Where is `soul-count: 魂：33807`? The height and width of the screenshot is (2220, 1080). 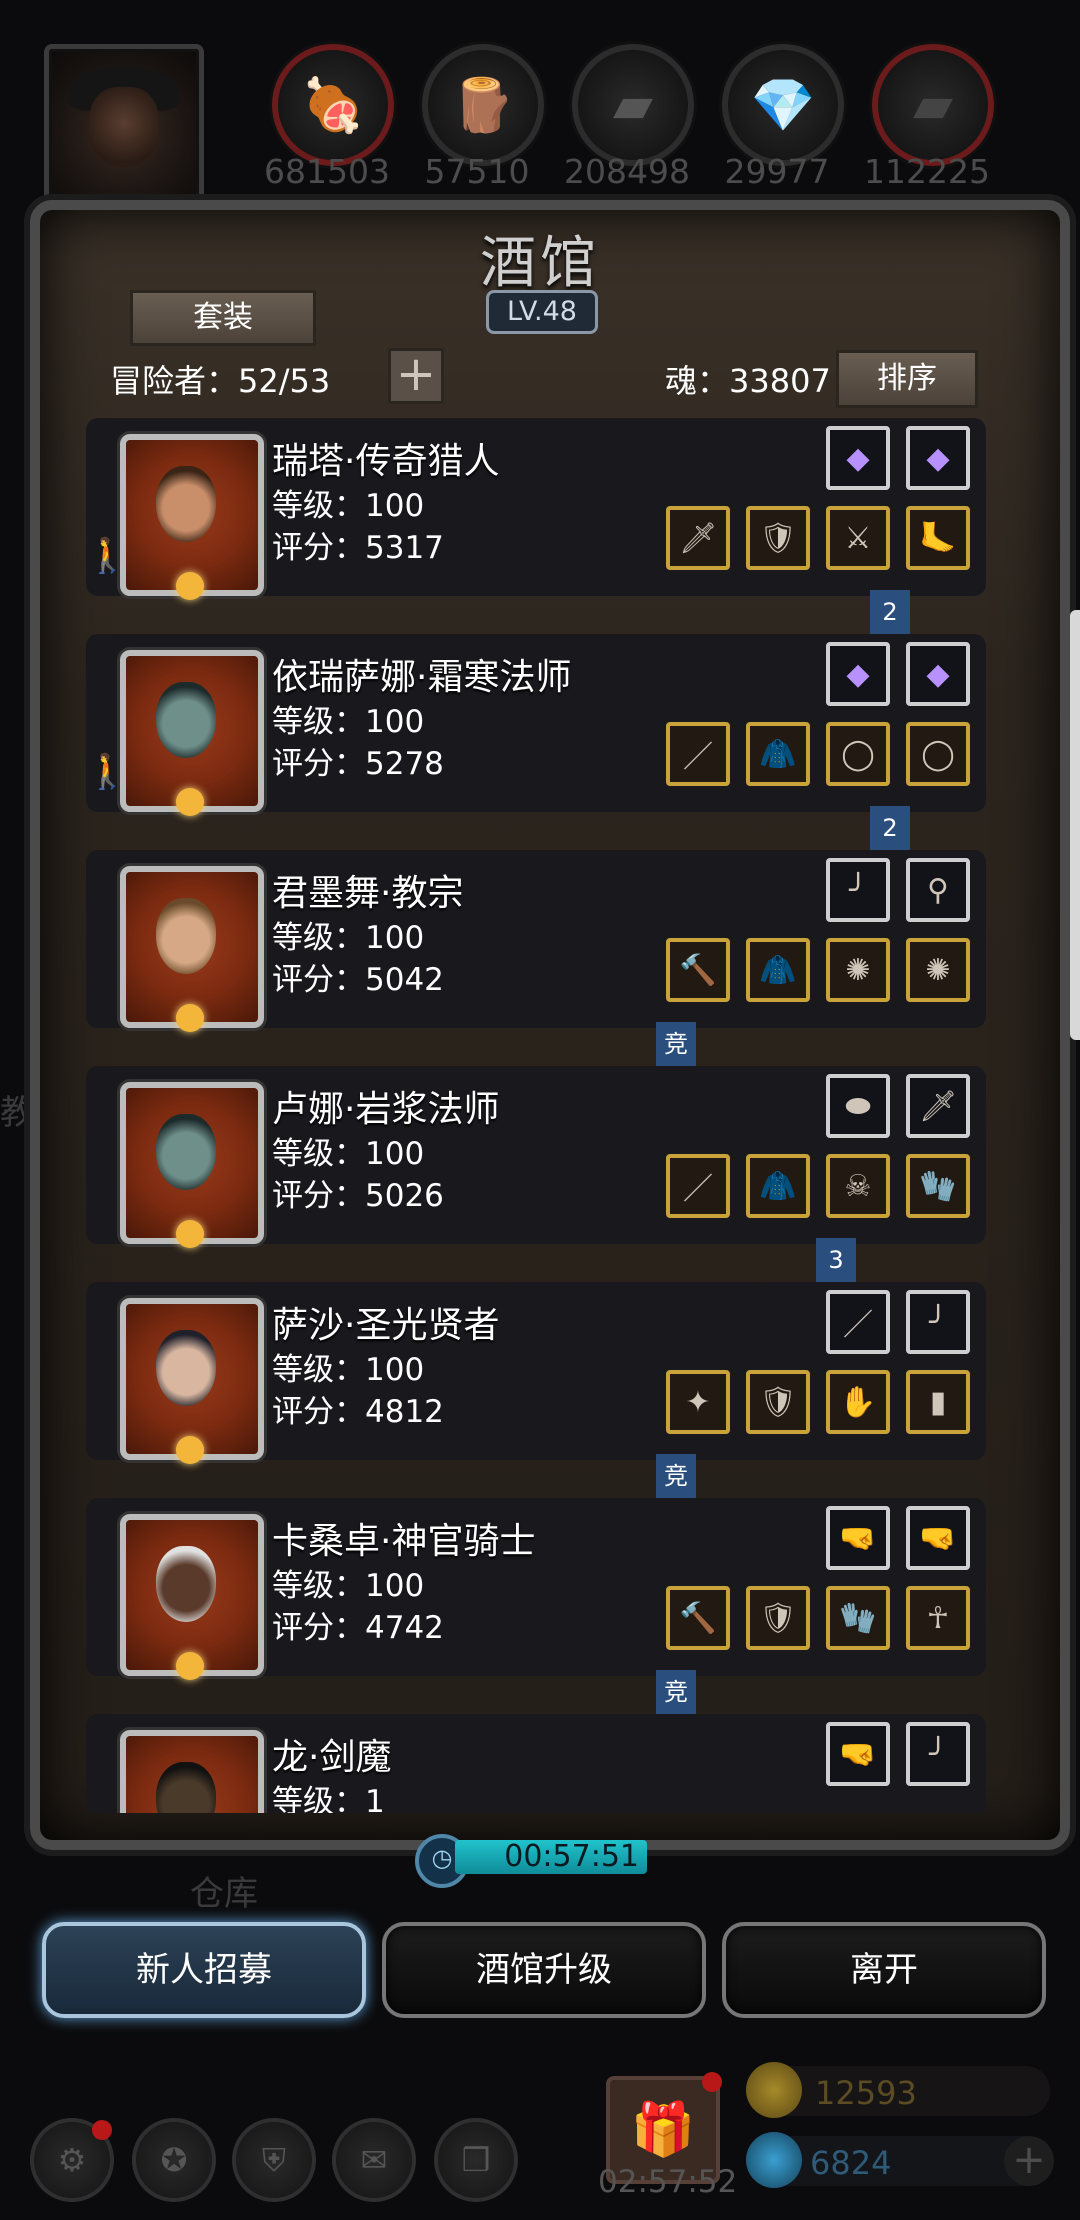
soul-count: 魂：33807 is located at coordinates (748, 381).